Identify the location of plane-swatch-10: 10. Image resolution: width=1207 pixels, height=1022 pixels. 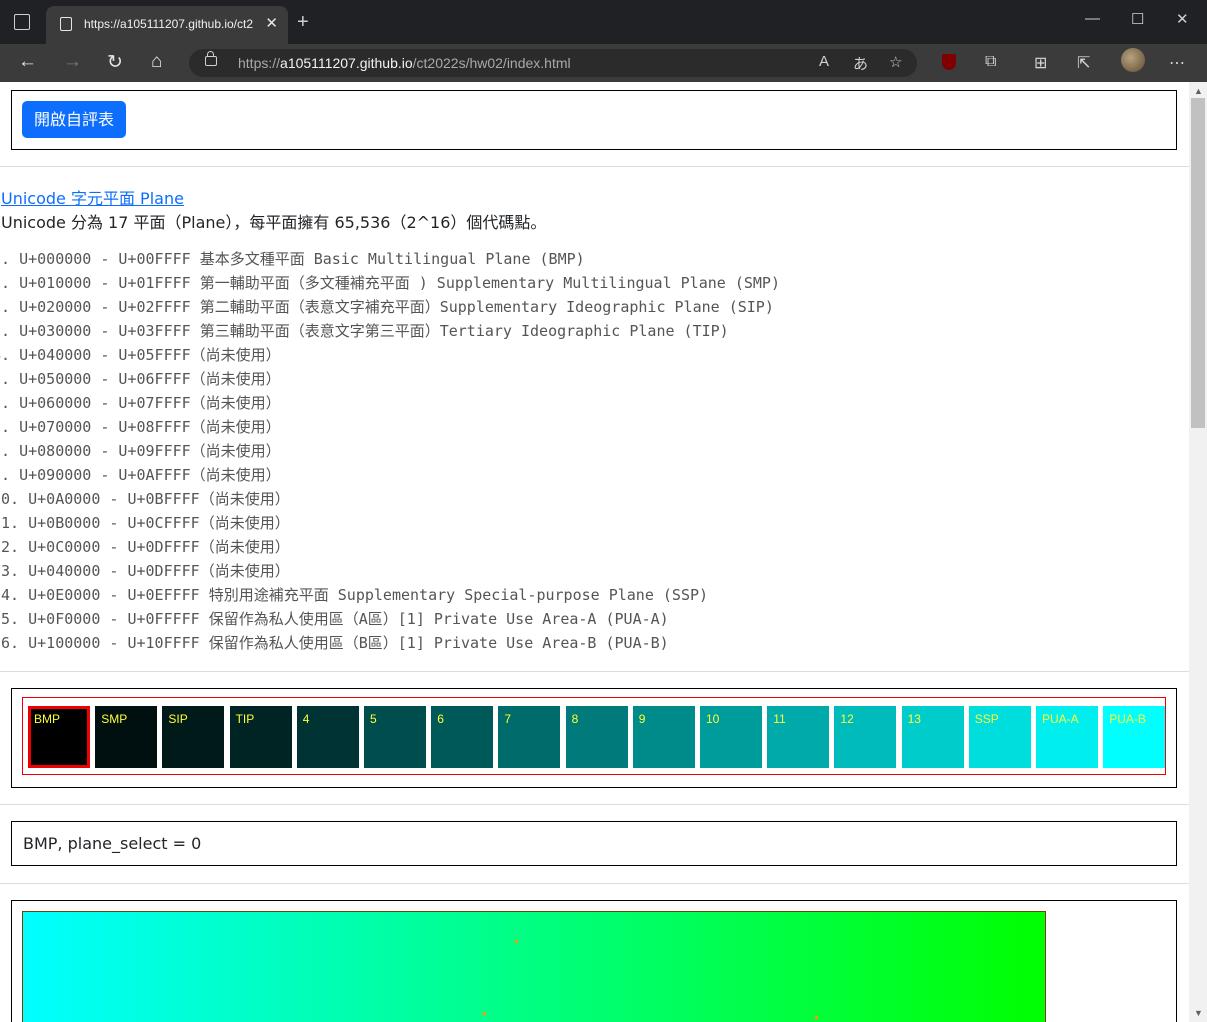
(731, 737).